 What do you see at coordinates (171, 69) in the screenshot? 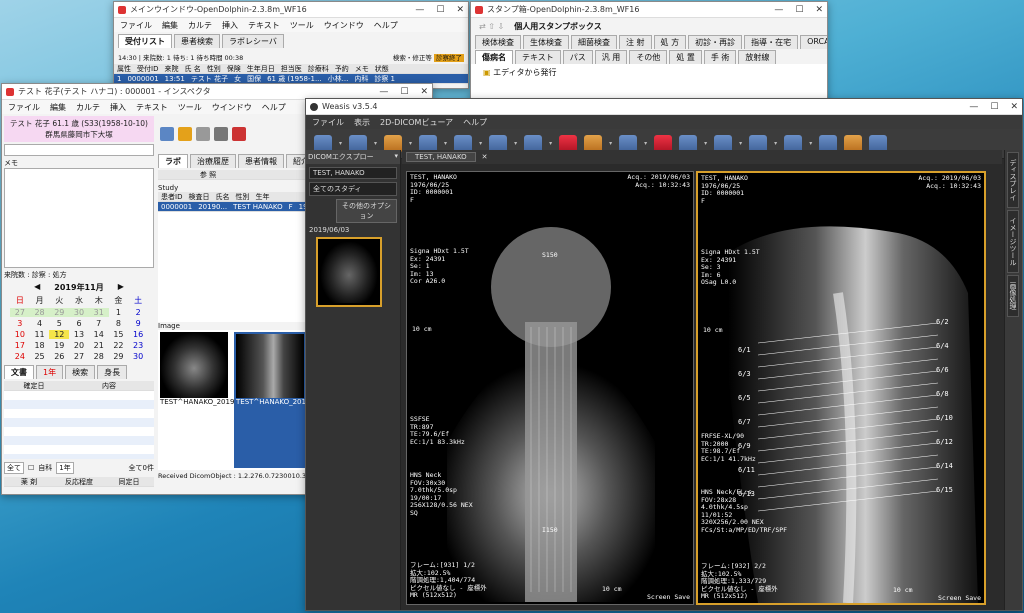
I see `col-header: 来院` at bounding box center [171, 69].